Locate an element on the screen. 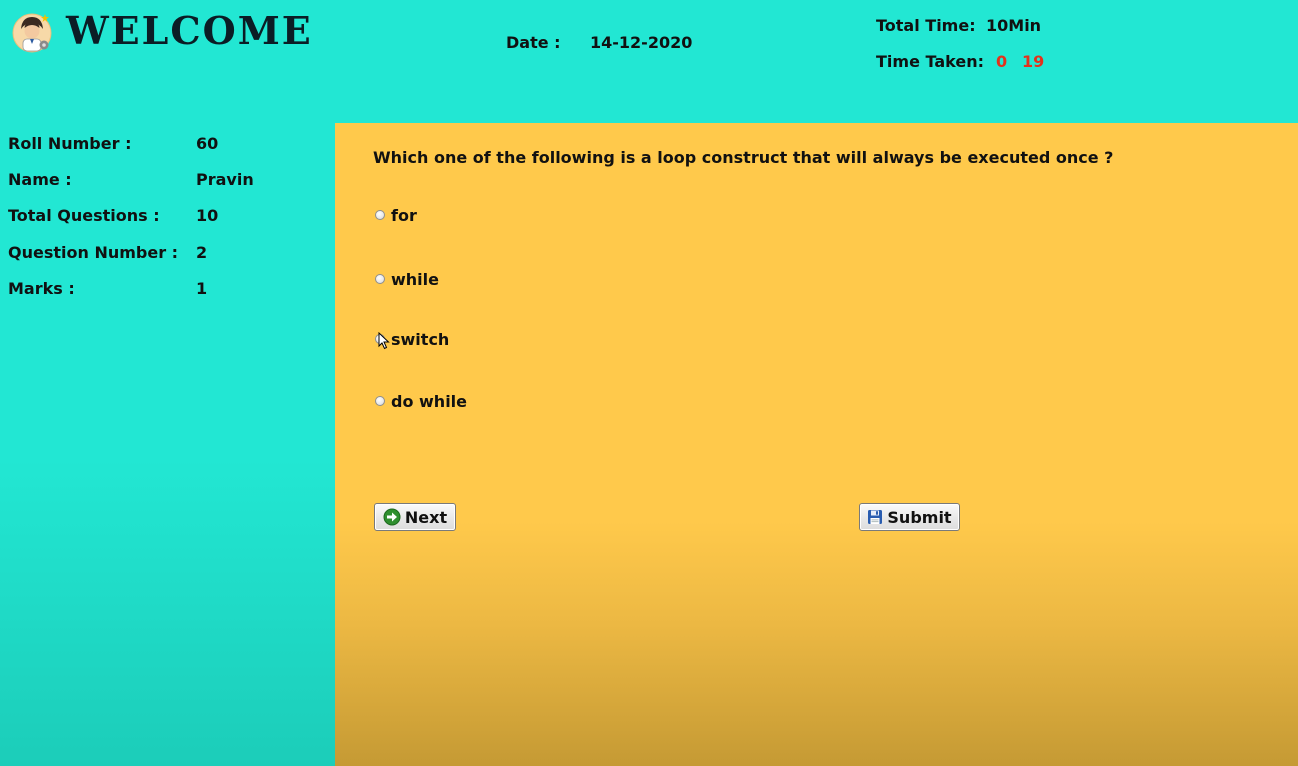 The image size is (1298, 766). mouse-pointer-icon is located at coordinates (384, 340).